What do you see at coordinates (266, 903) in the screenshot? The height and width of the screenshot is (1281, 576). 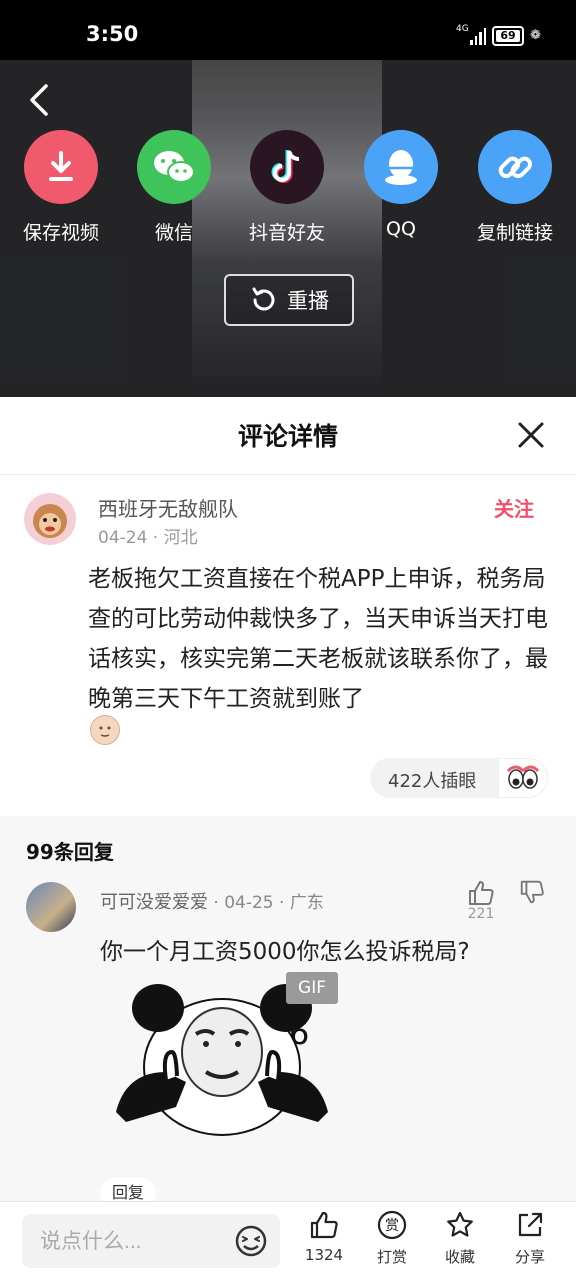 I see `reply-meta: · 04-25 · 广东` at bounding box center [266, 903].